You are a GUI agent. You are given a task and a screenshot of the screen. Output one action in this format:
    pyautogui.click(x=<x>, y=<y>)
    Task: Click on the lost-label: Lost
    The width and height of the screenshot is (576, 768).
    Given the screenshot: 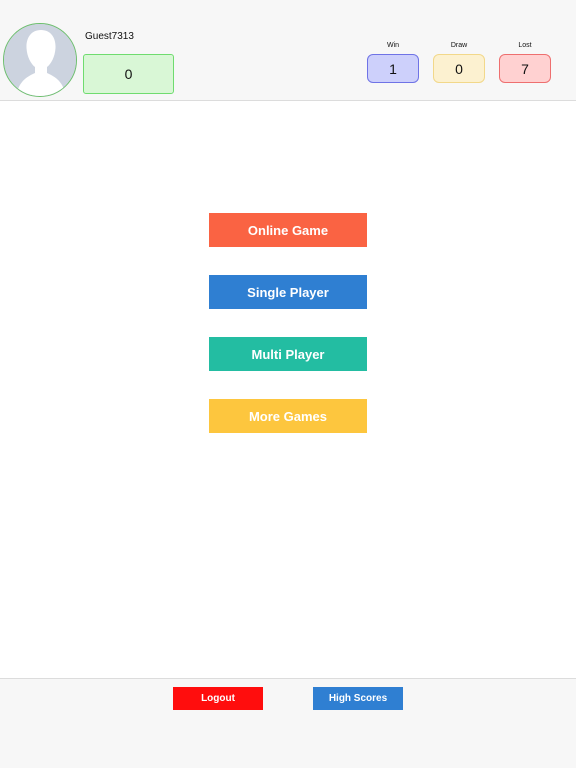 What is the action you would take?
    pyautogui.click(x=525, y=45)
    